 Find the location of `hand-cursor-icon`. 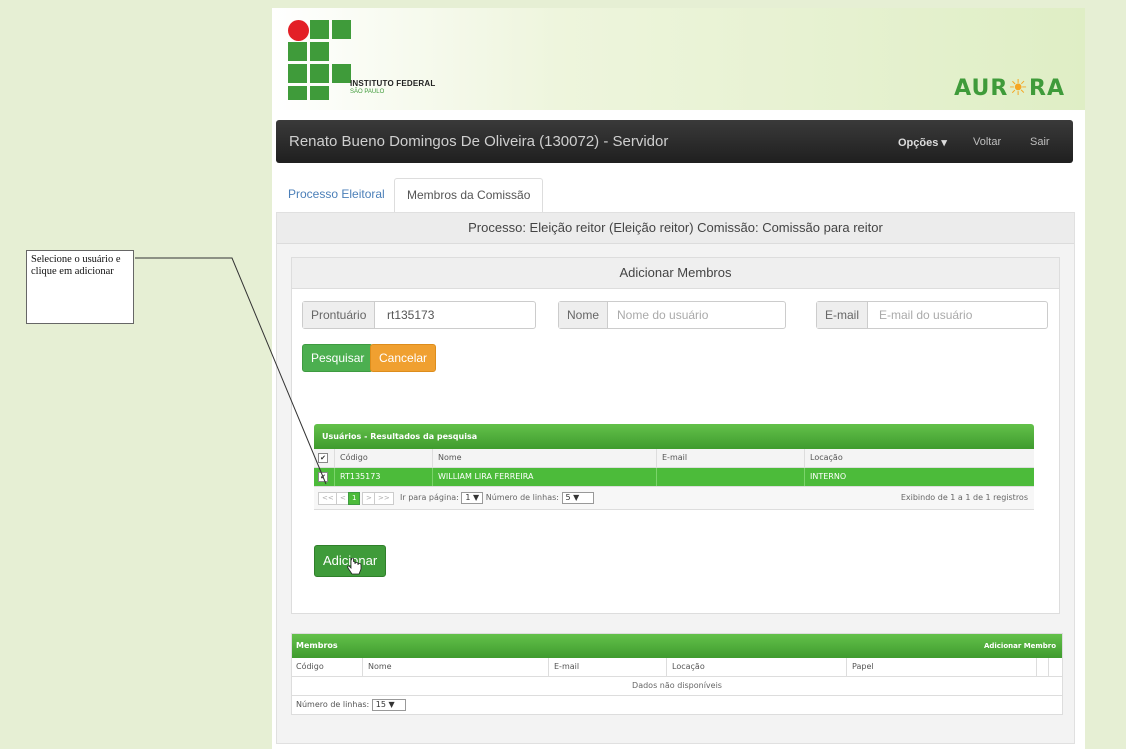

hand-cursor-icon is located at coordinates (354, 566).